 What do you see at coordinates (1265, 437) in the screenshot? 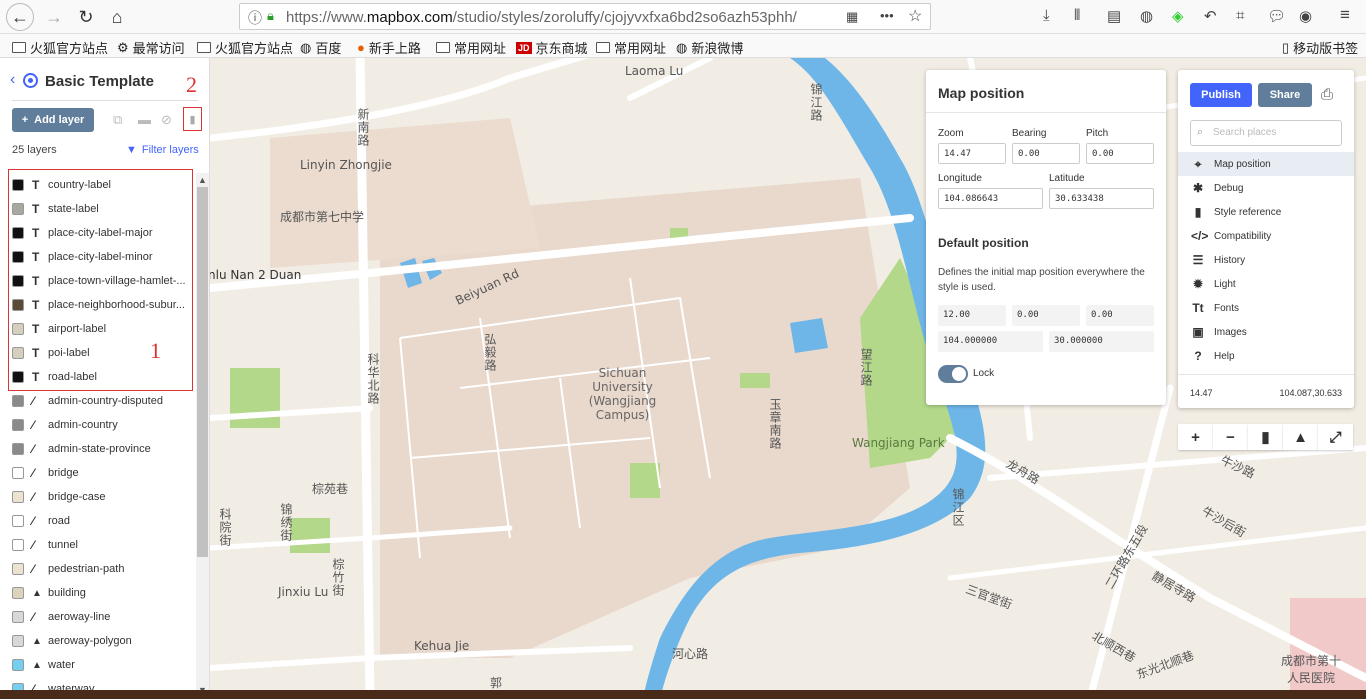
I see `lock-icon: ▮` at bounding box center [1265, 437].